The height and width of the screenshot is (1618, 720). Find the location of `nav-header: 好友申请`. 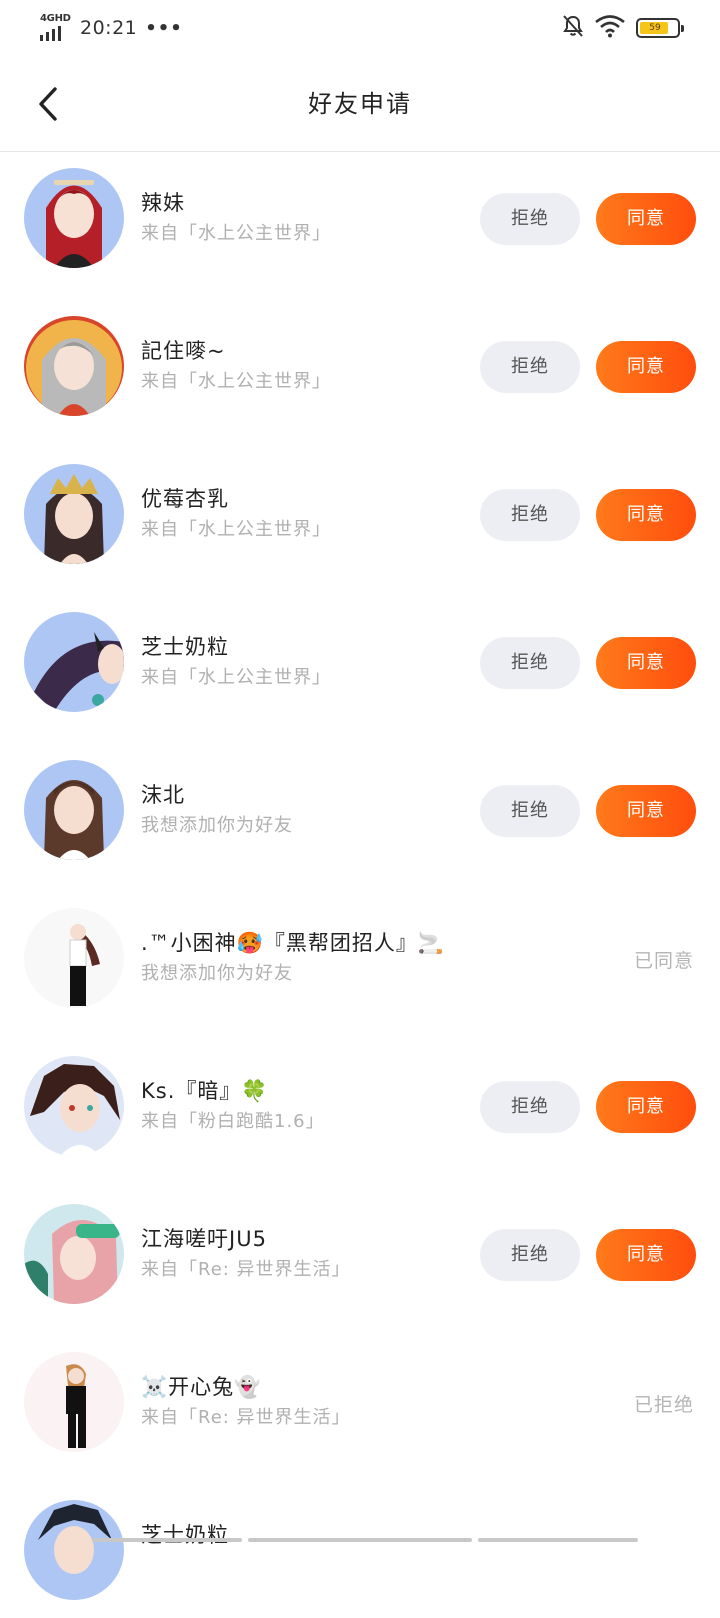

nav-header: 好友申请 is located at coordinates (360, 104).